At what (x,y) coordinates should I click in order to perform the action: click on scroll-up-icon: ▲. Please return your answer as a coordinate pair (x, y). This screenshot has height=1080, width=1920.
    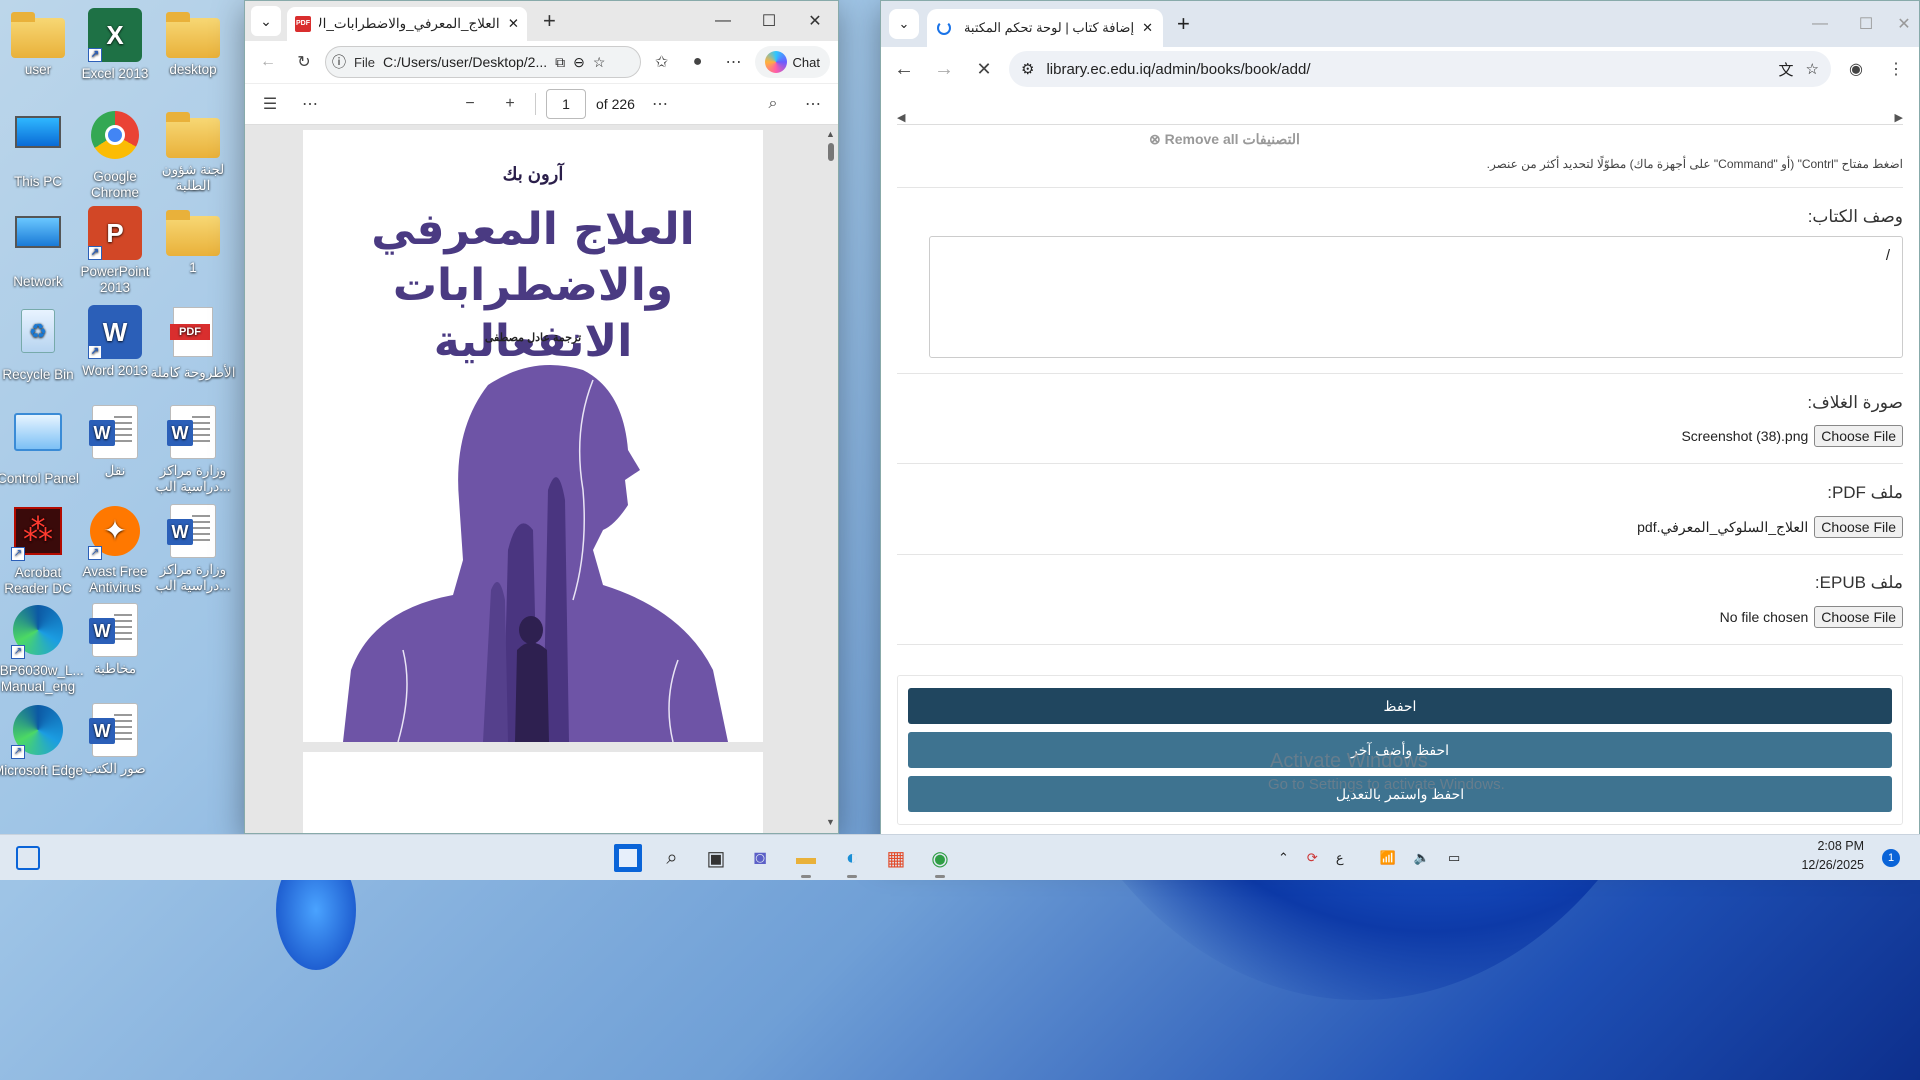
    Looking at the image, I should click on (830, 134).